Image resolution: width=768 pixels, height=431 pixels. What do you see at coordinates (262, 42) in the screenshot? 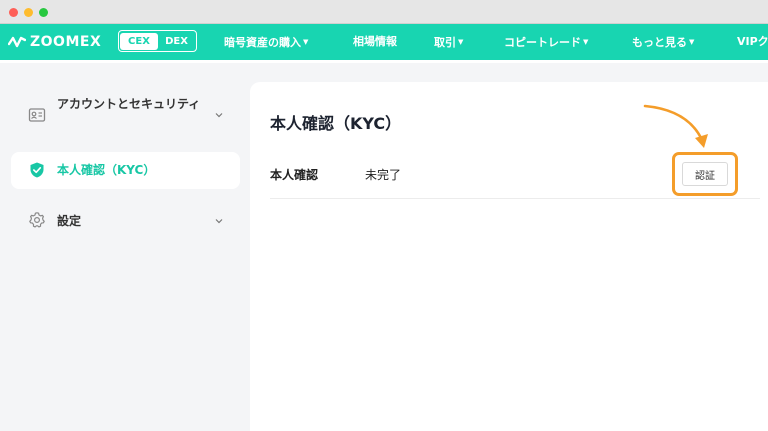
I see `nav-label: 暗号資産の購入` at bounding box center [262, 42].